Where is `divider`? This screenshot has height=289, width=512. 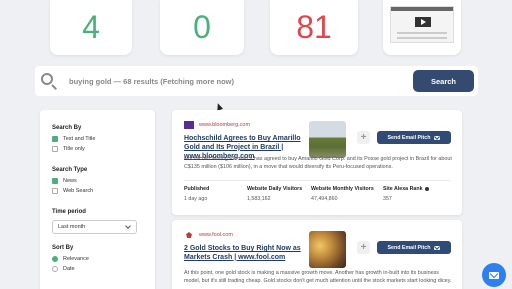
divider is located at coordinates (317, 180).